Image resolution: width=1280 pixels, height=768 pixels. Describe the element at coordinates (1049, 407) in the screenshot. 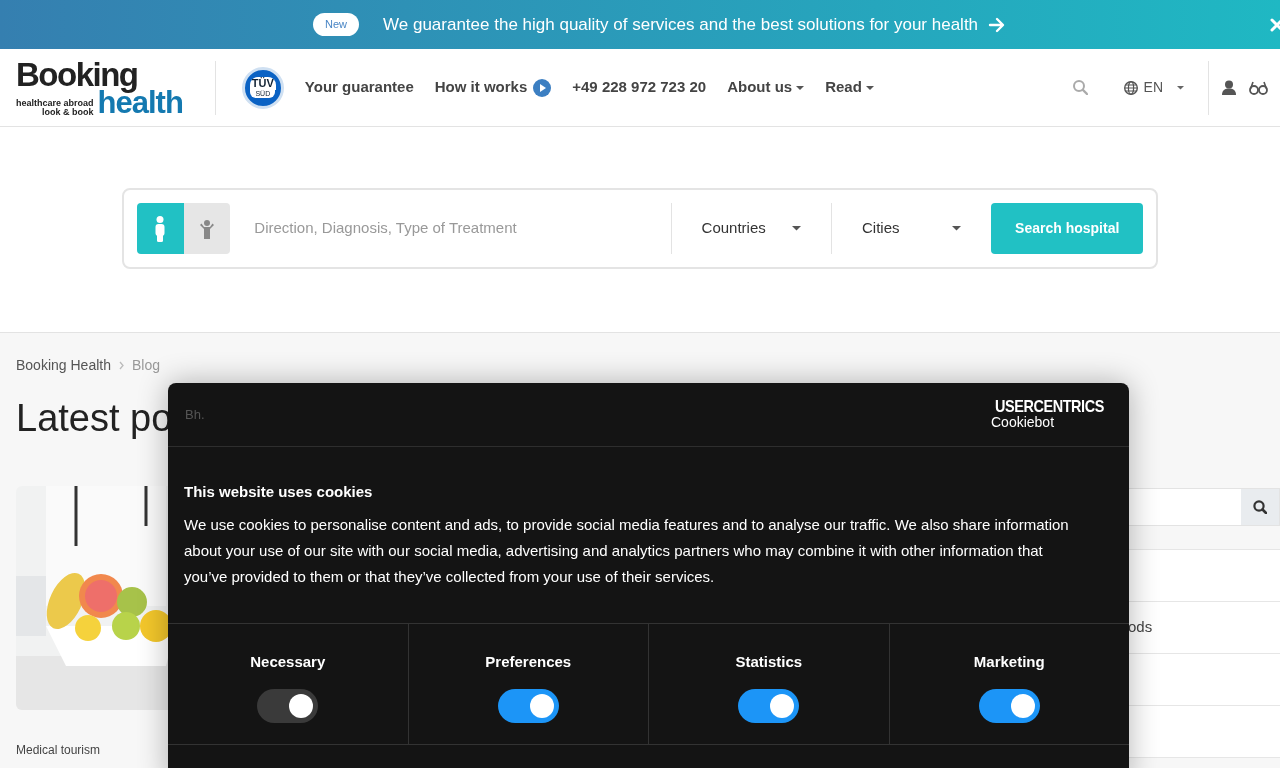

I see `vendor-logo-text: USERCENTRICS` at that location.